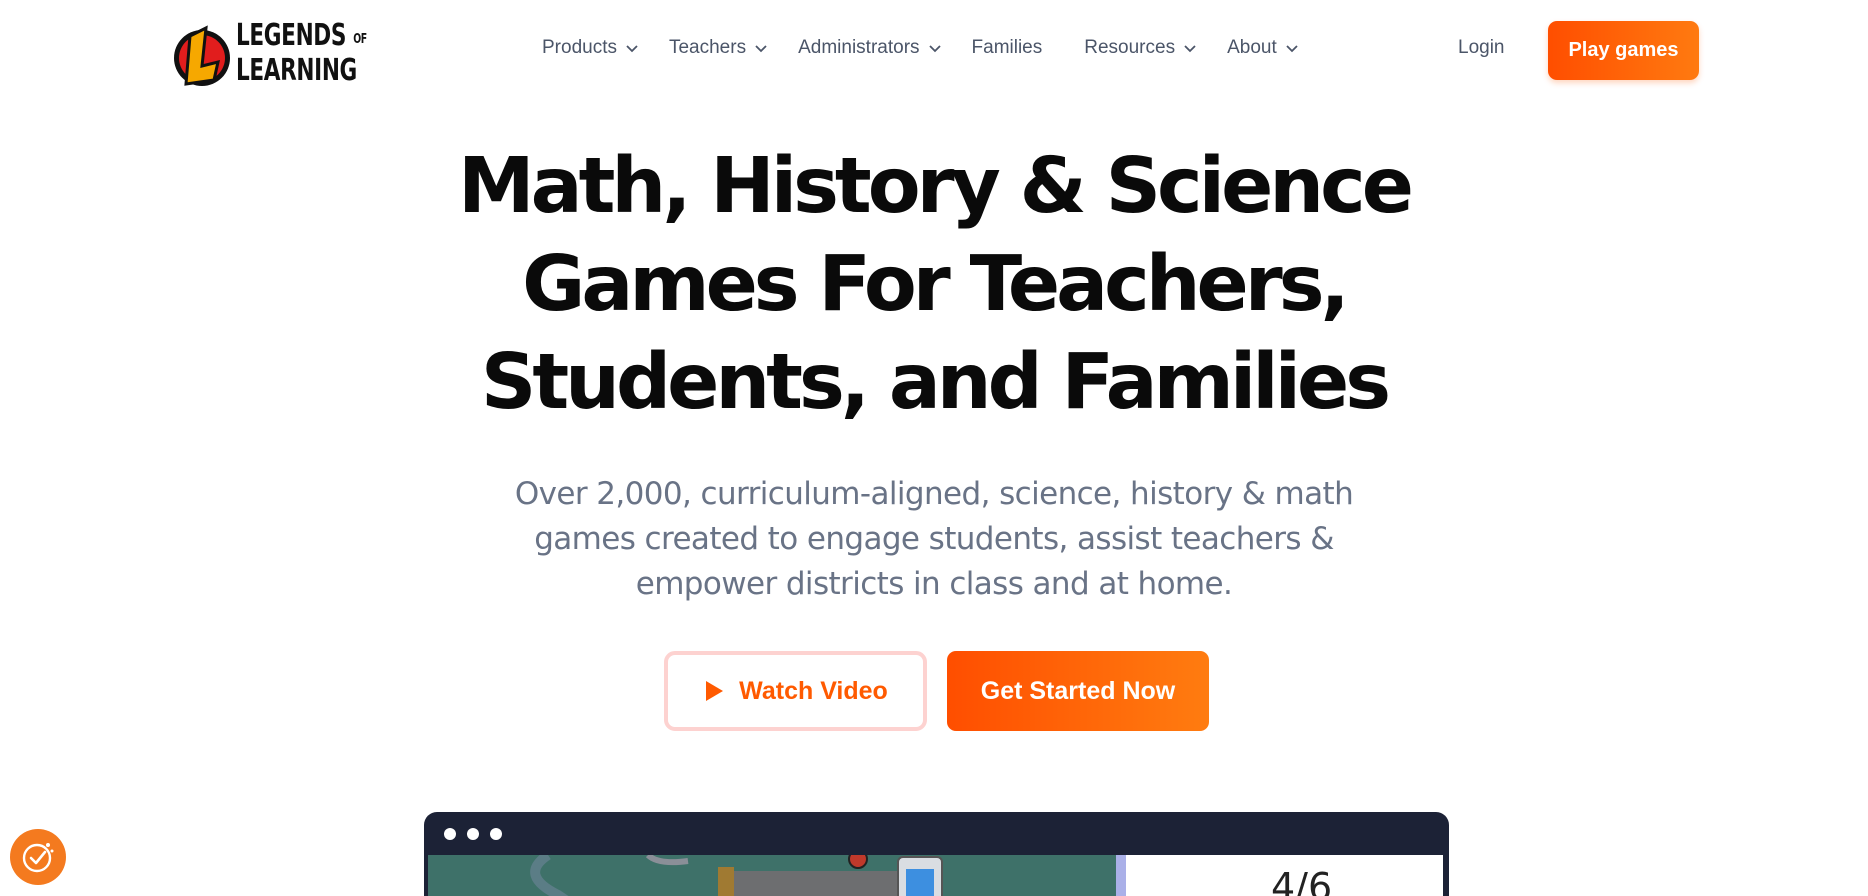 The height and width of the screenshot is (896, 1868). Describe the element at coordinates (1252, 47) in the screenshot. I see `nav-item-label: About` at that location.